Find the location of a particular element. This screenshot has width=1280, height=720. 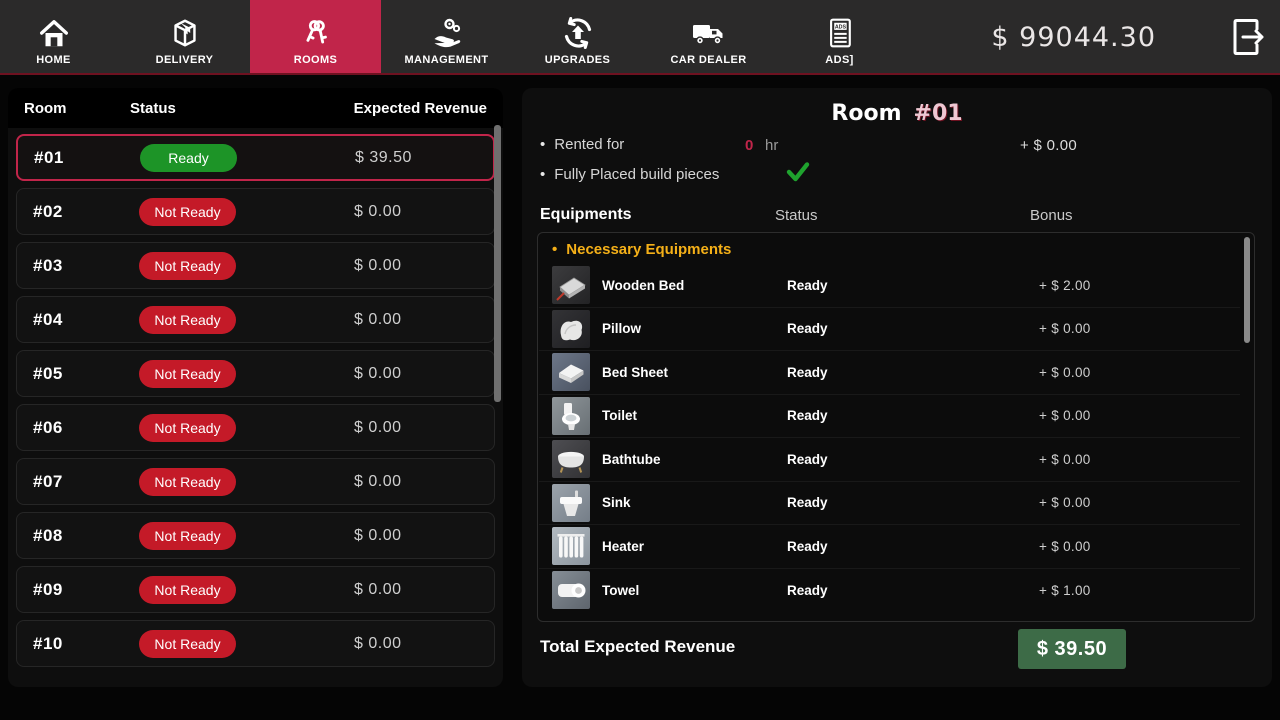

equipment-row-sink: Sink Ready + $ 0.00 is located at coordinates (889, 503).